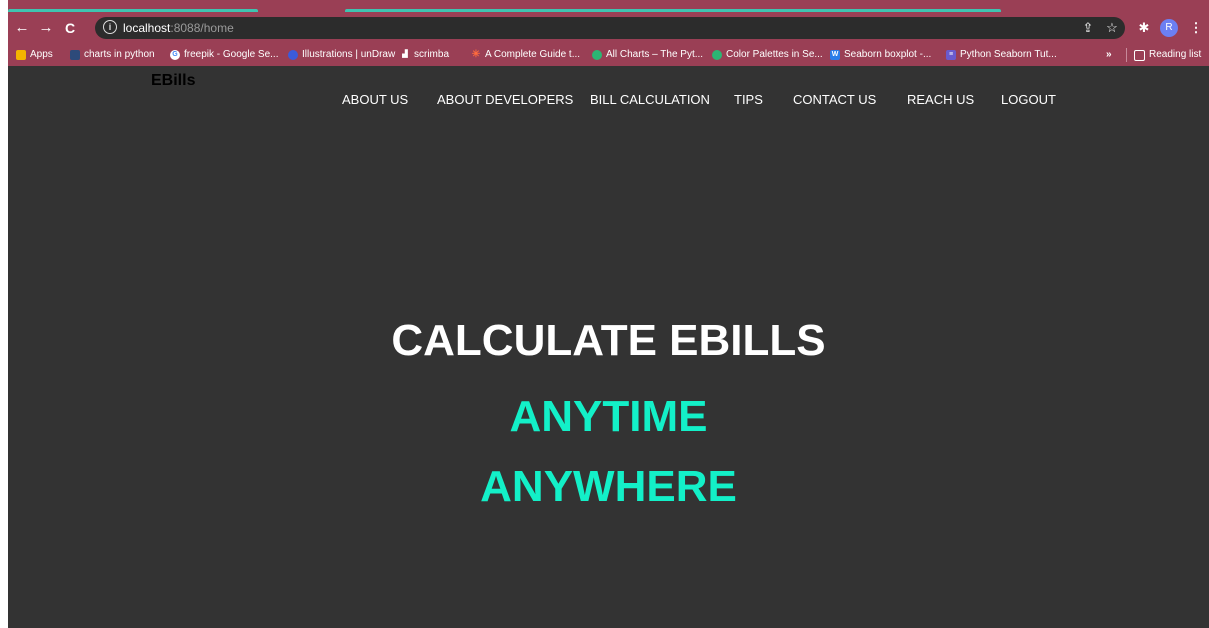 This screenshot has height=628, width=1209. What do you see at coordinates (147, 28) in the screenshot?
I see `url-host: localhost` at bounding box center [147, 28].